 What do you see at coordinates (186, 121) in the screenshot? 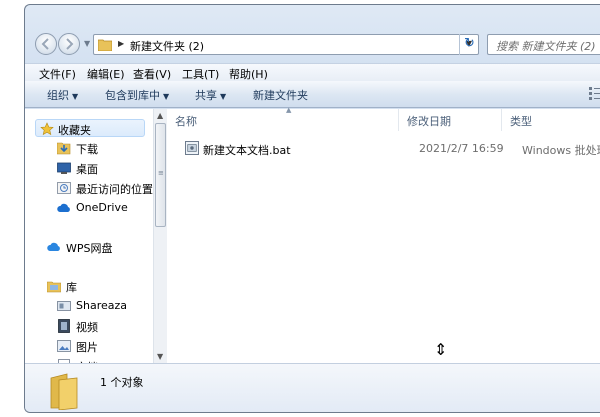
I see `column-name-label: 名称` at bounding box center [186, 121].